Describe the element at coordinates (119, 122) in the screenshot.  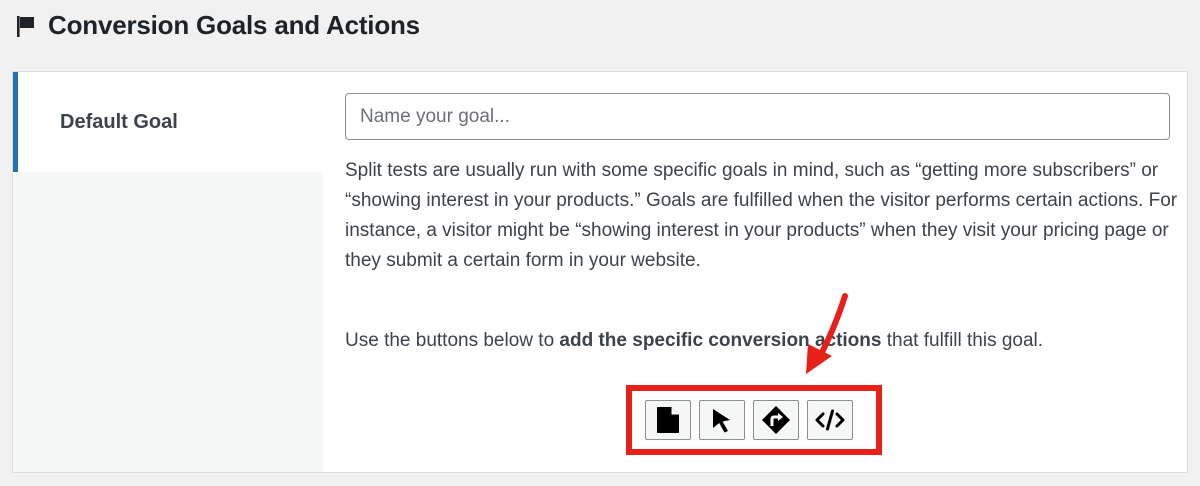
I see `tab-default-goal-label: Default Goal` at that location.